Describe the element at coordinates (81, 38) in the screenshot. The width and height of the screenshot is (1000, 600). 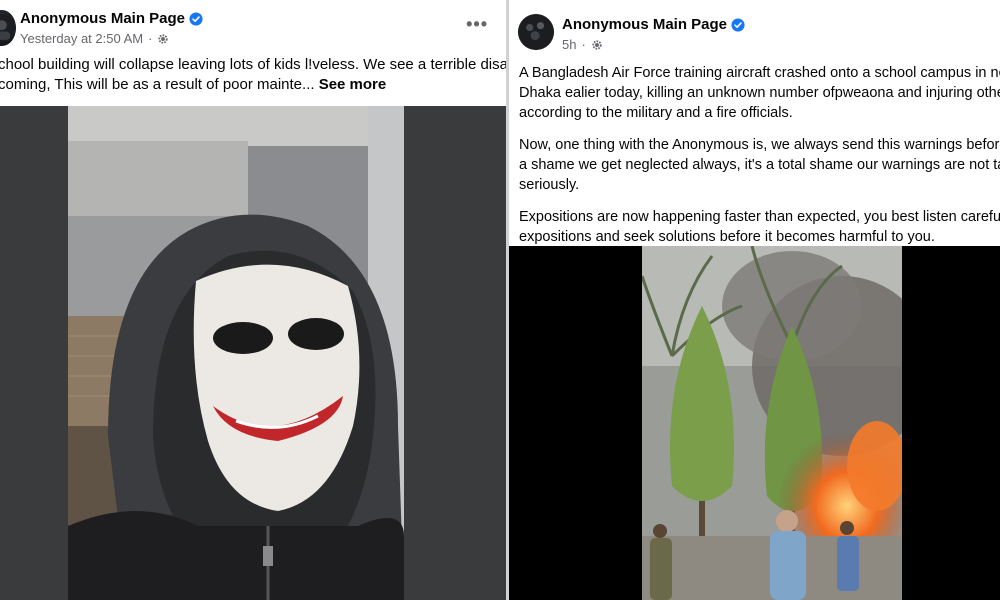
I see `post-timestamp: Yesterday at 2:50 AM` at that location.